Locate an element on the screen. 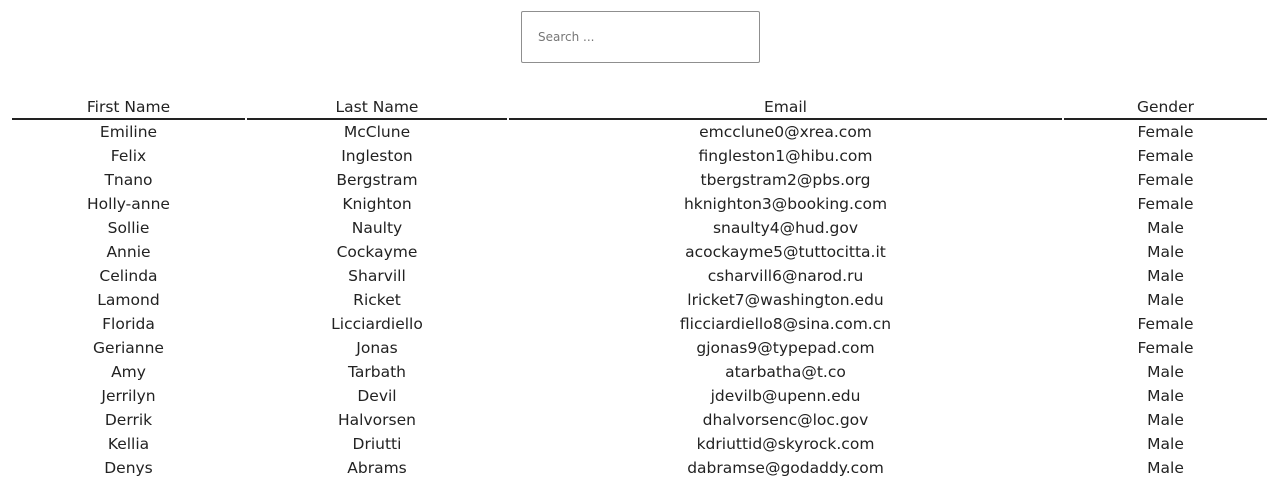 The width and height of the screenshot is (1267, 488). cell-last-name: Sharvill is located at coordinates (377, 276).